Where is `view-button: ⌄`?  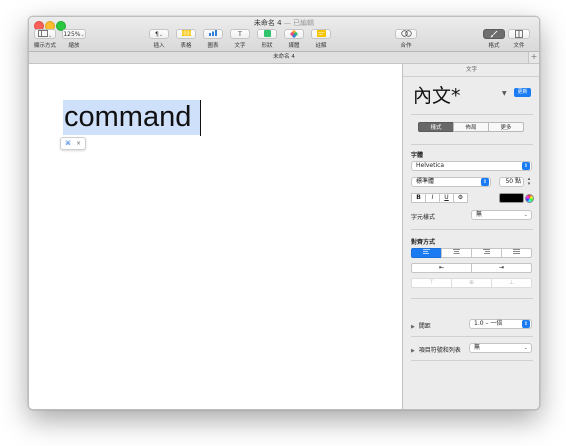 view-button: ⌄ is located at coordinates (45, 34).